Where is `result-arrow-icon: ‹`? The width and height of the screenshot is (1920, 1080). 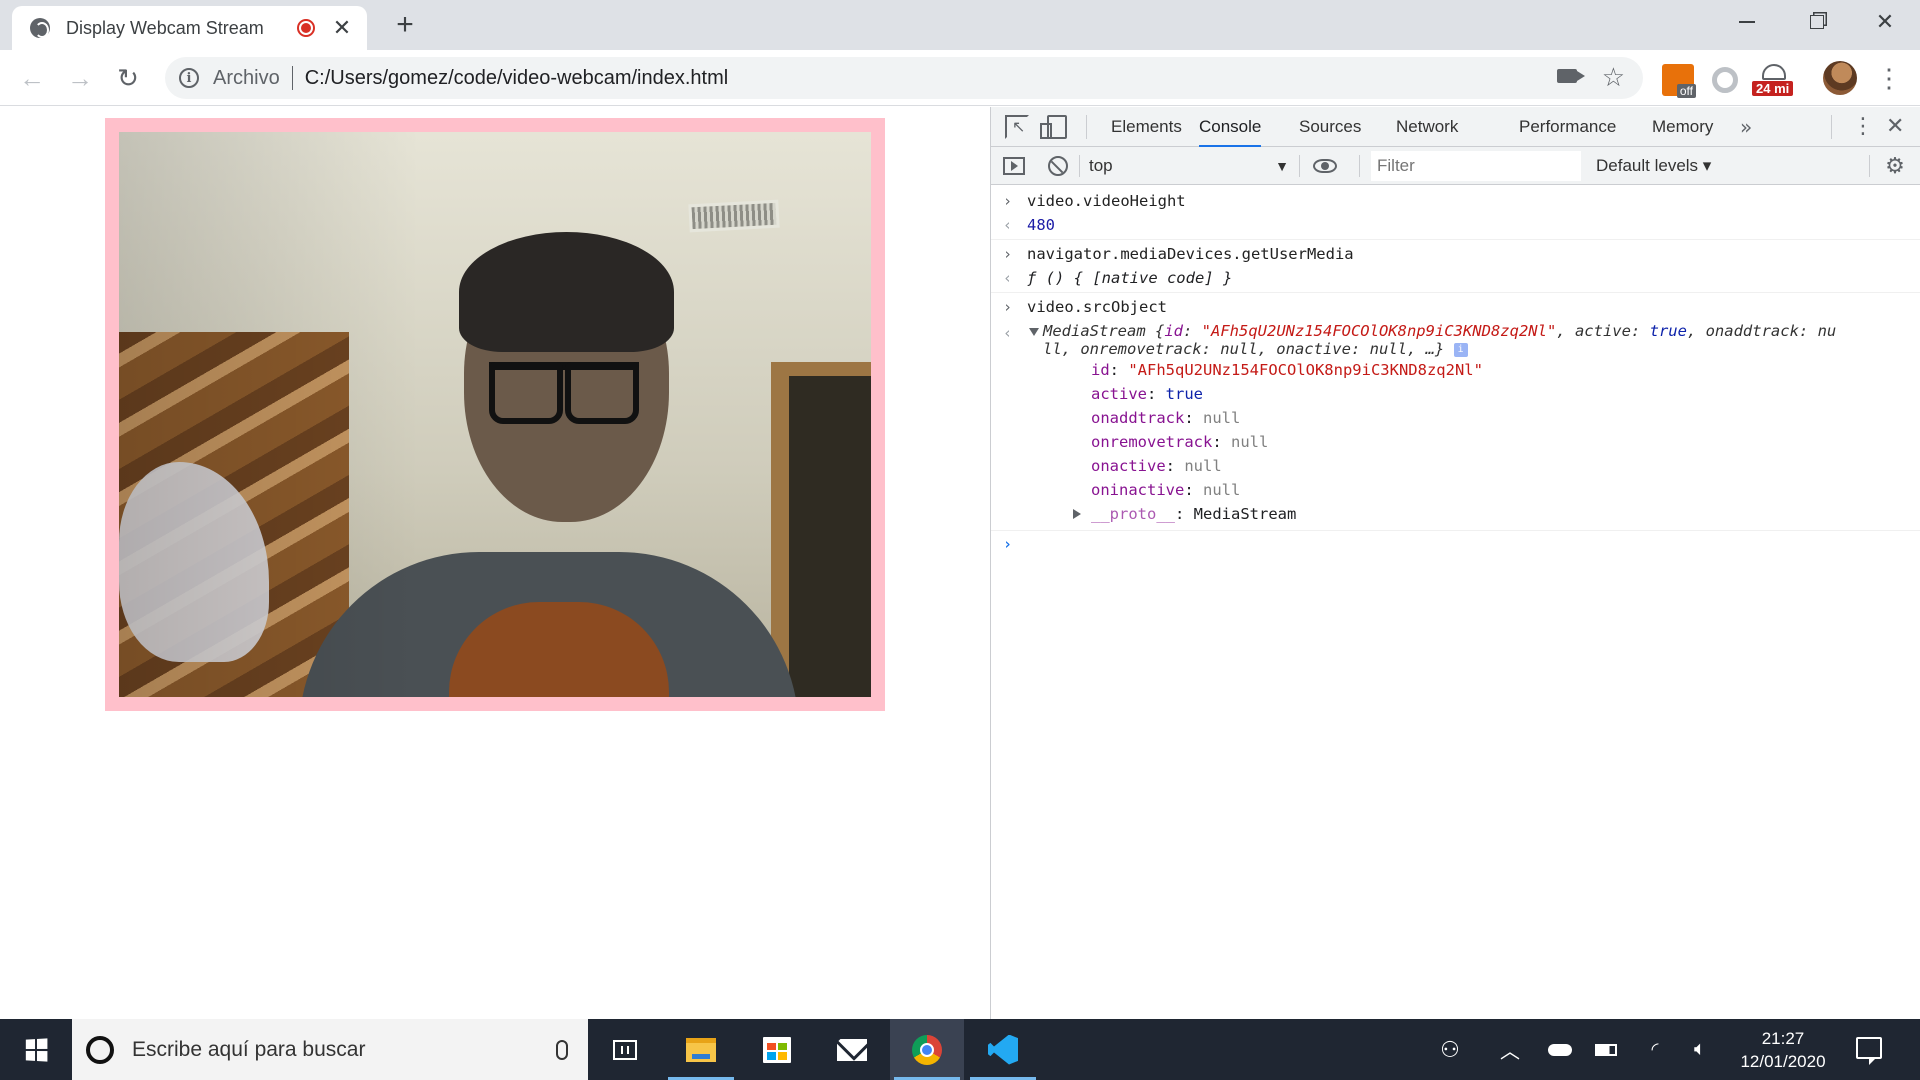 result-arrow-icon: ‹ is located at coordinates (1008, 333).